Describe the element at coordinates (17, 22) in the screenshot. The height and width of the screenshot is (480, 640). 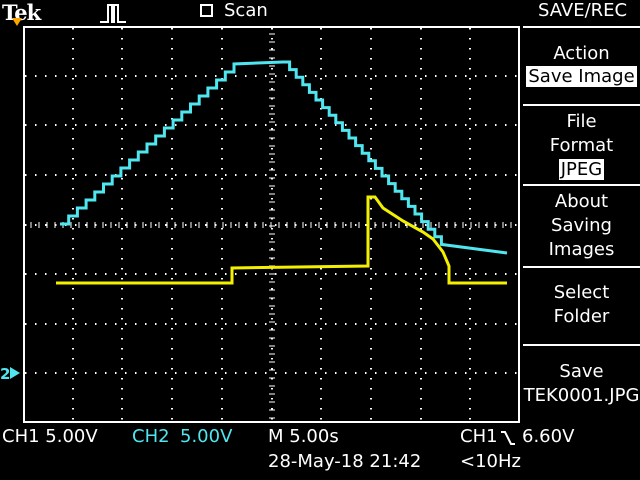
I see `trigger-position-marker-icon` at that location.